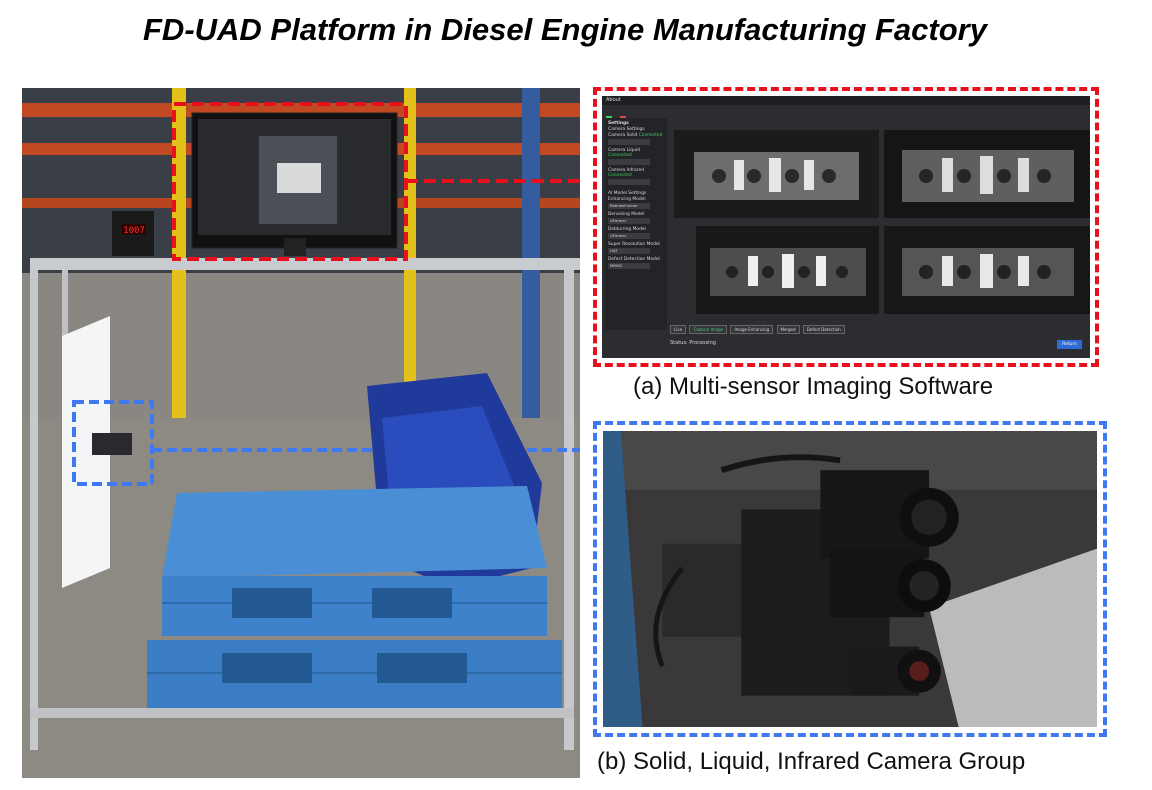  What do you see at coordinates (1069, 344) in the screenshot?
I see `return-button: Return` at bounding box center [1069, 344].